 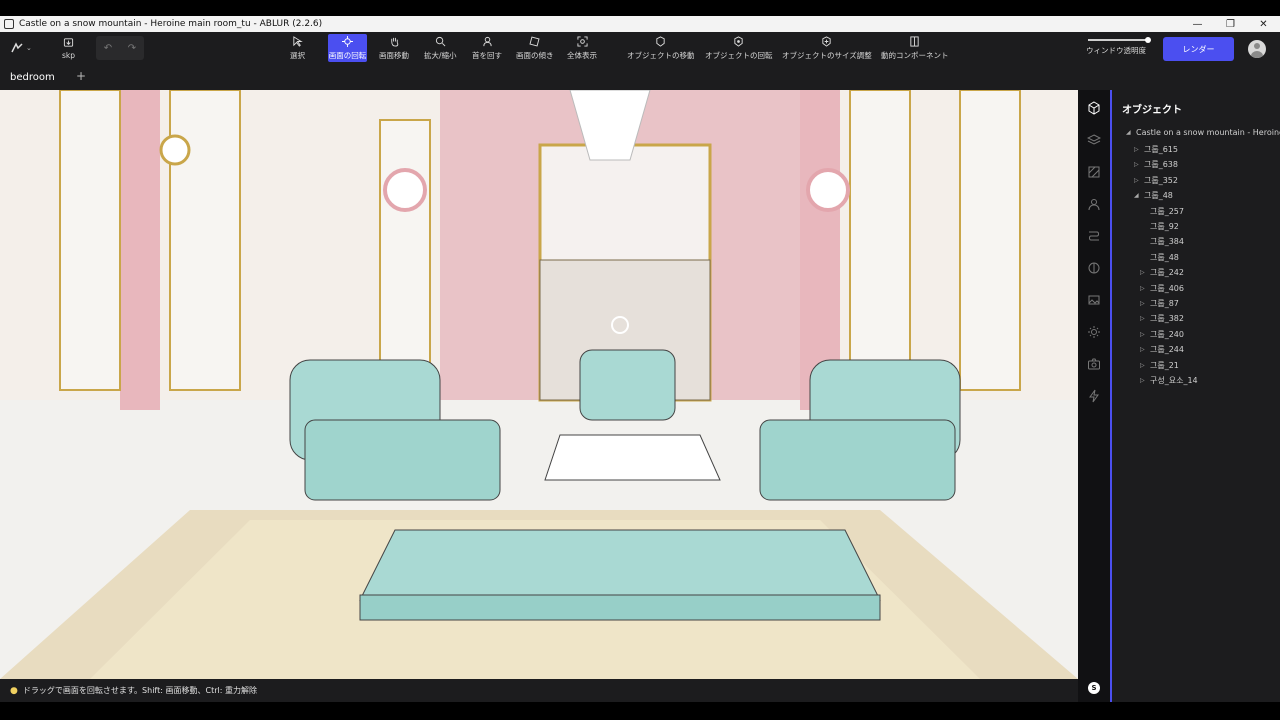 I want to click on window-transparency-control: ウィンドウ透明度, so click(x=1119, y=46).